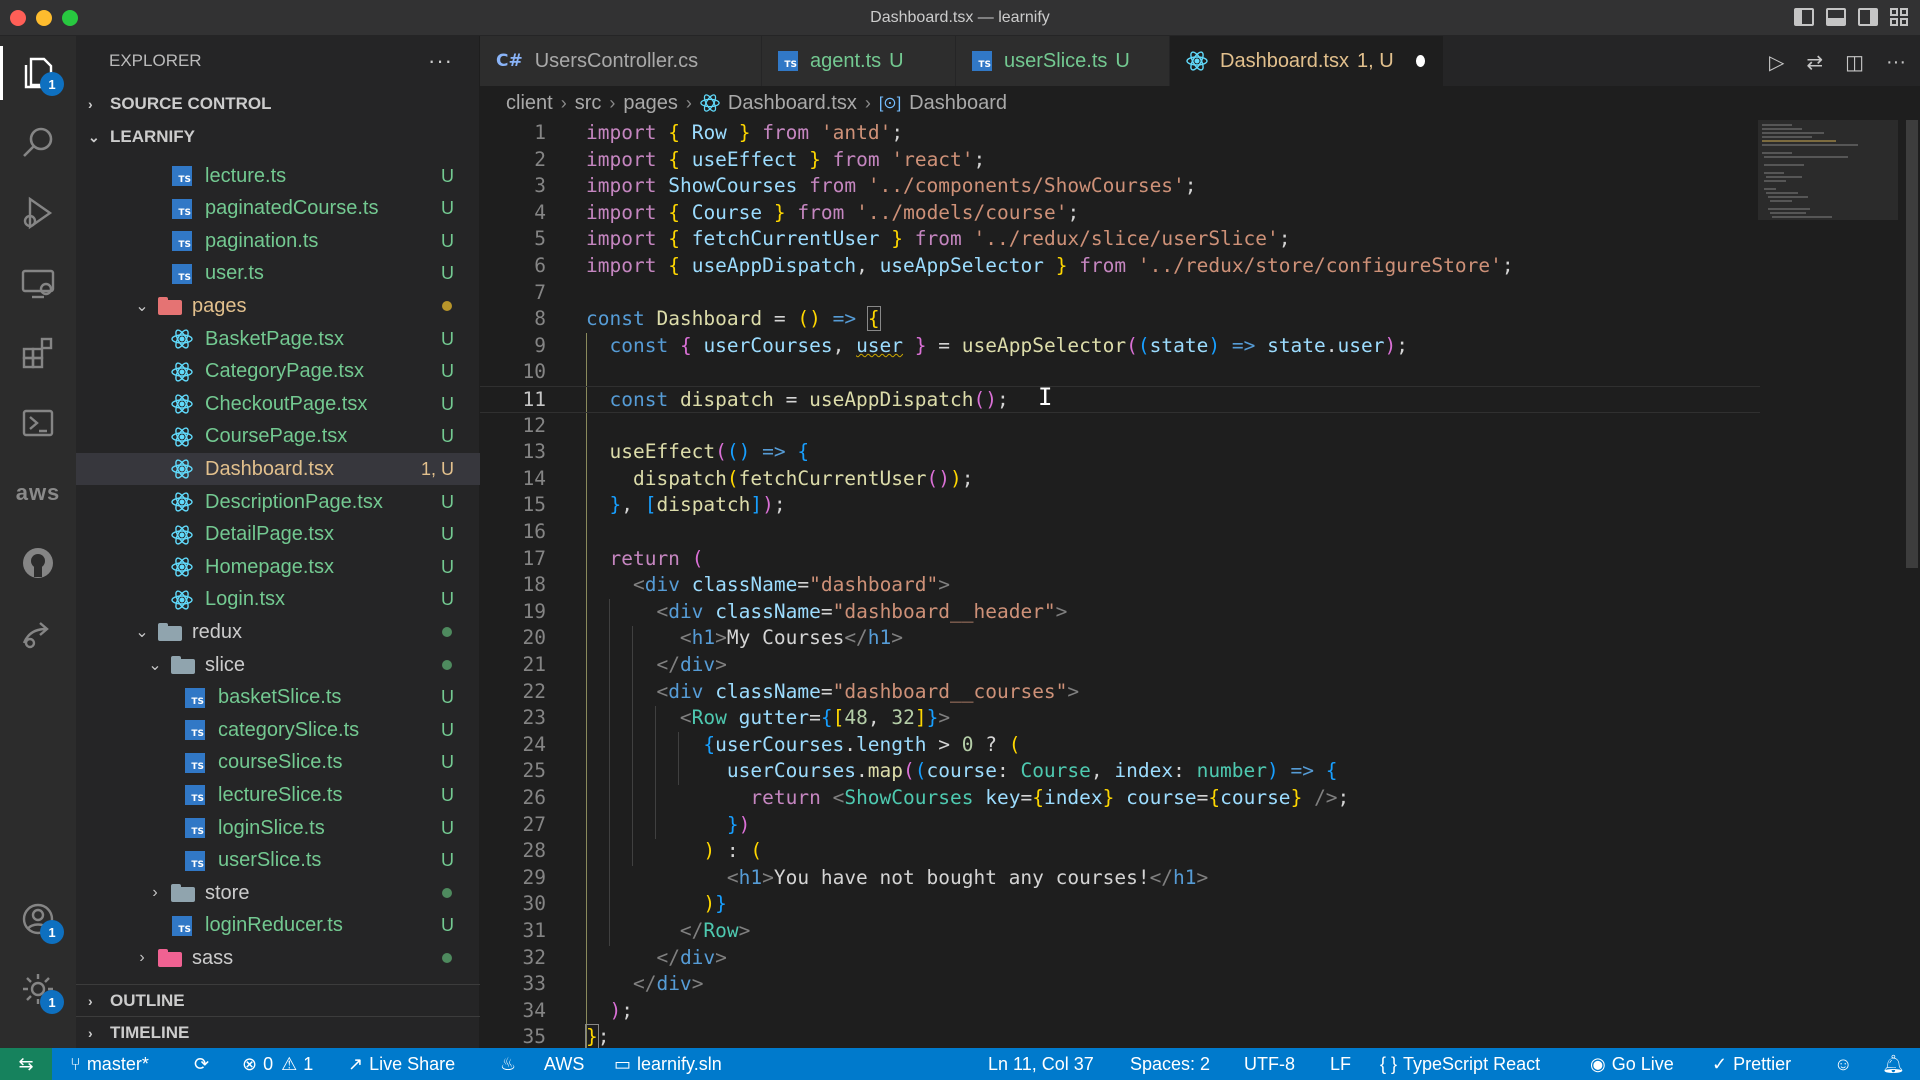  I want to click on code-line: 34 );, so click(1120, 1011).